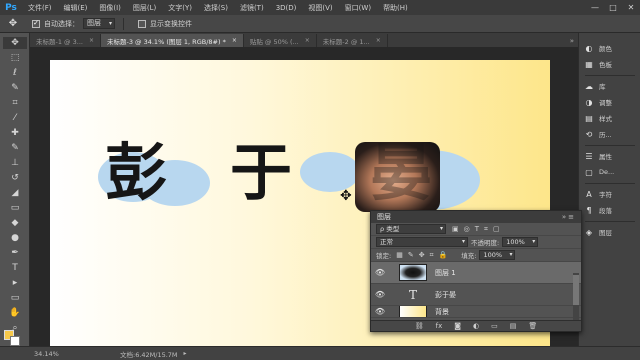 The width and height of the screenshot is (640, 360). What do you see at coordinates (252, 8) in the screenshot?
I see `menu-filter: 滤镜(T)` at bounding box center [252, 8].